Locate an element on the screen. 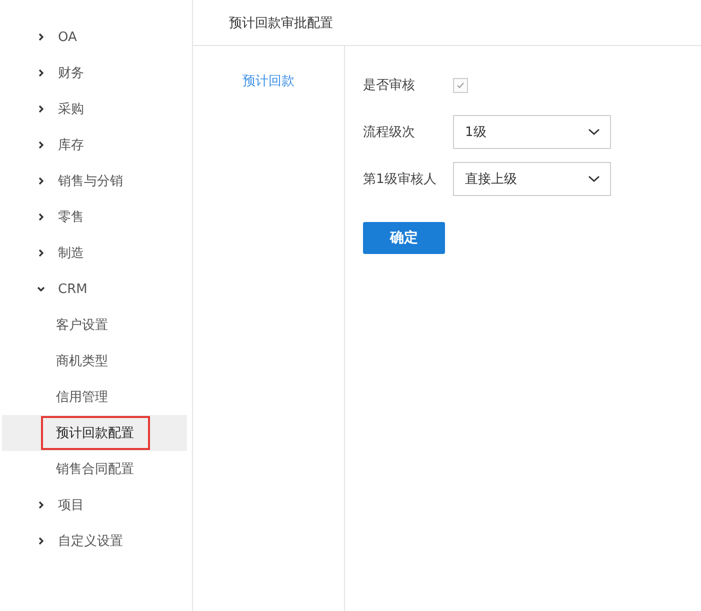 This screenshot has height=611, width=701. select-field: 直接上级 is located at coordinates (532, 179).